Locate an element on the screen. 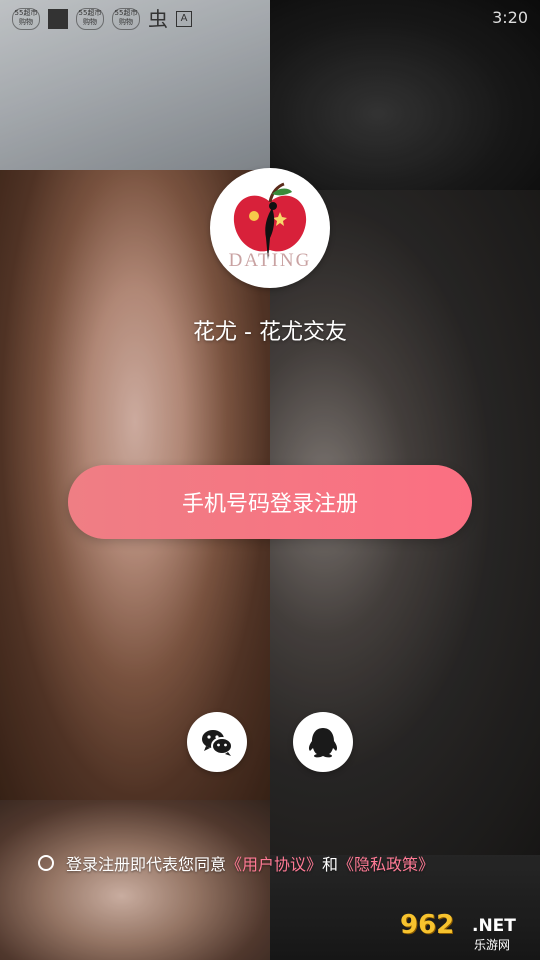  notification-square-icon is located at coordinates (58, 19).